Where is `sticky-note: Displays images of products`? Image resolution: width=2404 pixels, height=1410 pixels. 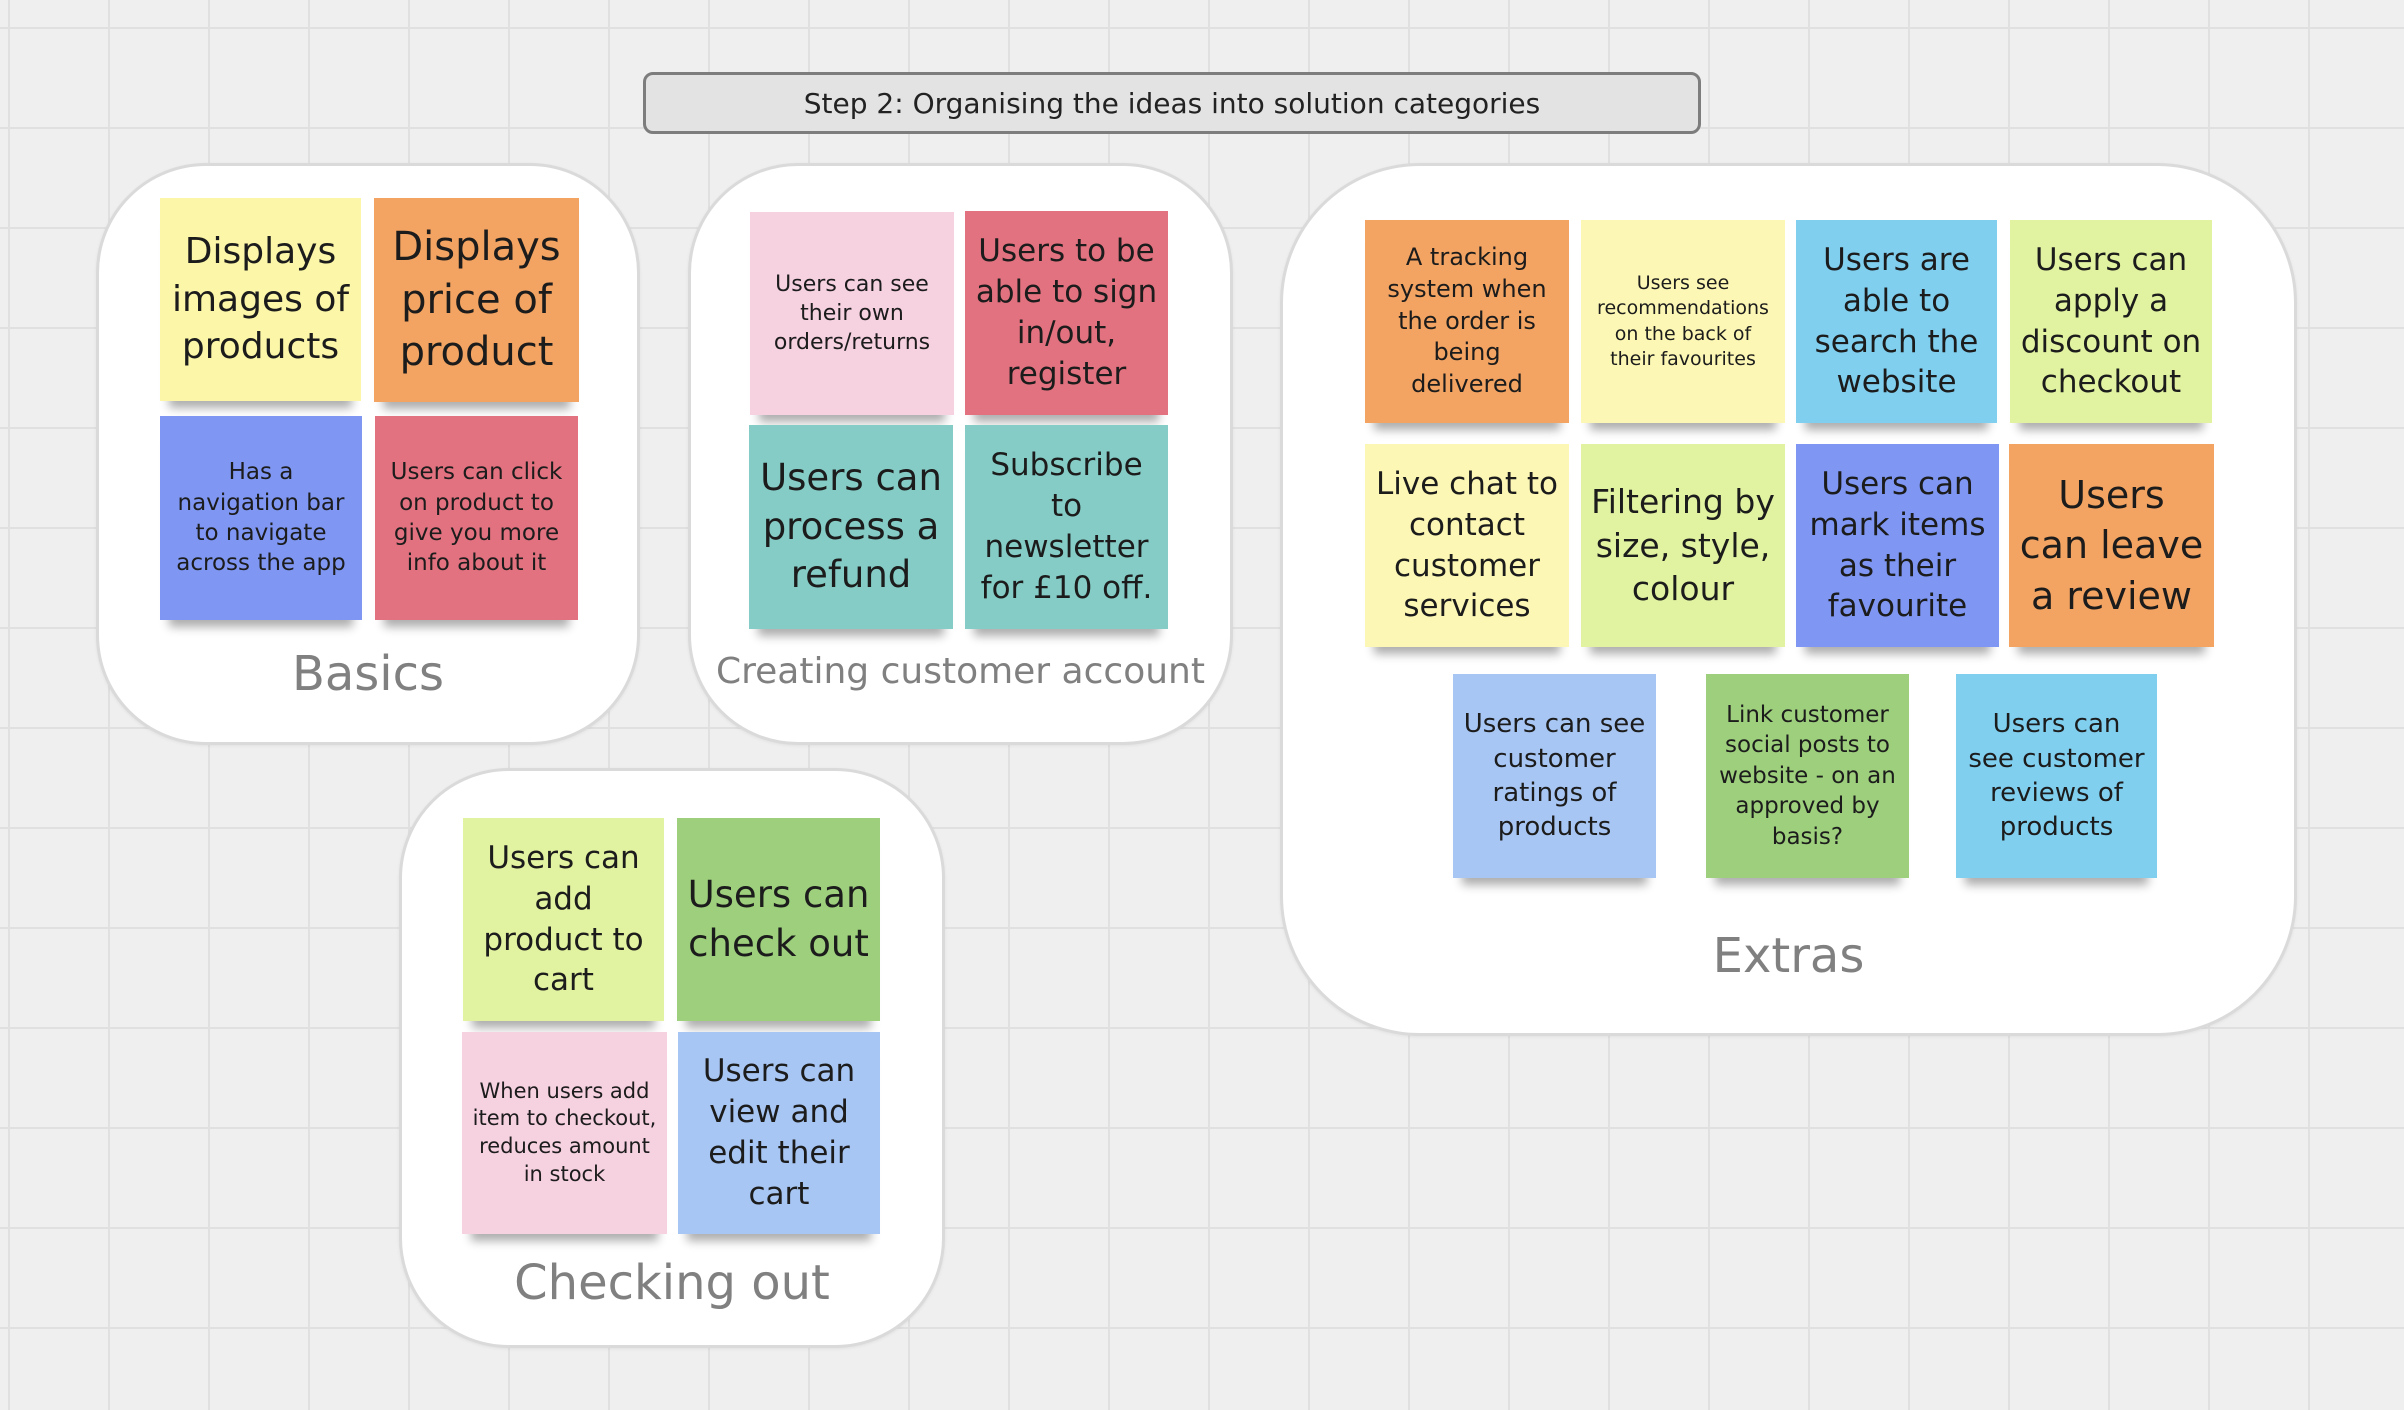 sticky-note: Displays images of products is located at coordinates (260, 299).